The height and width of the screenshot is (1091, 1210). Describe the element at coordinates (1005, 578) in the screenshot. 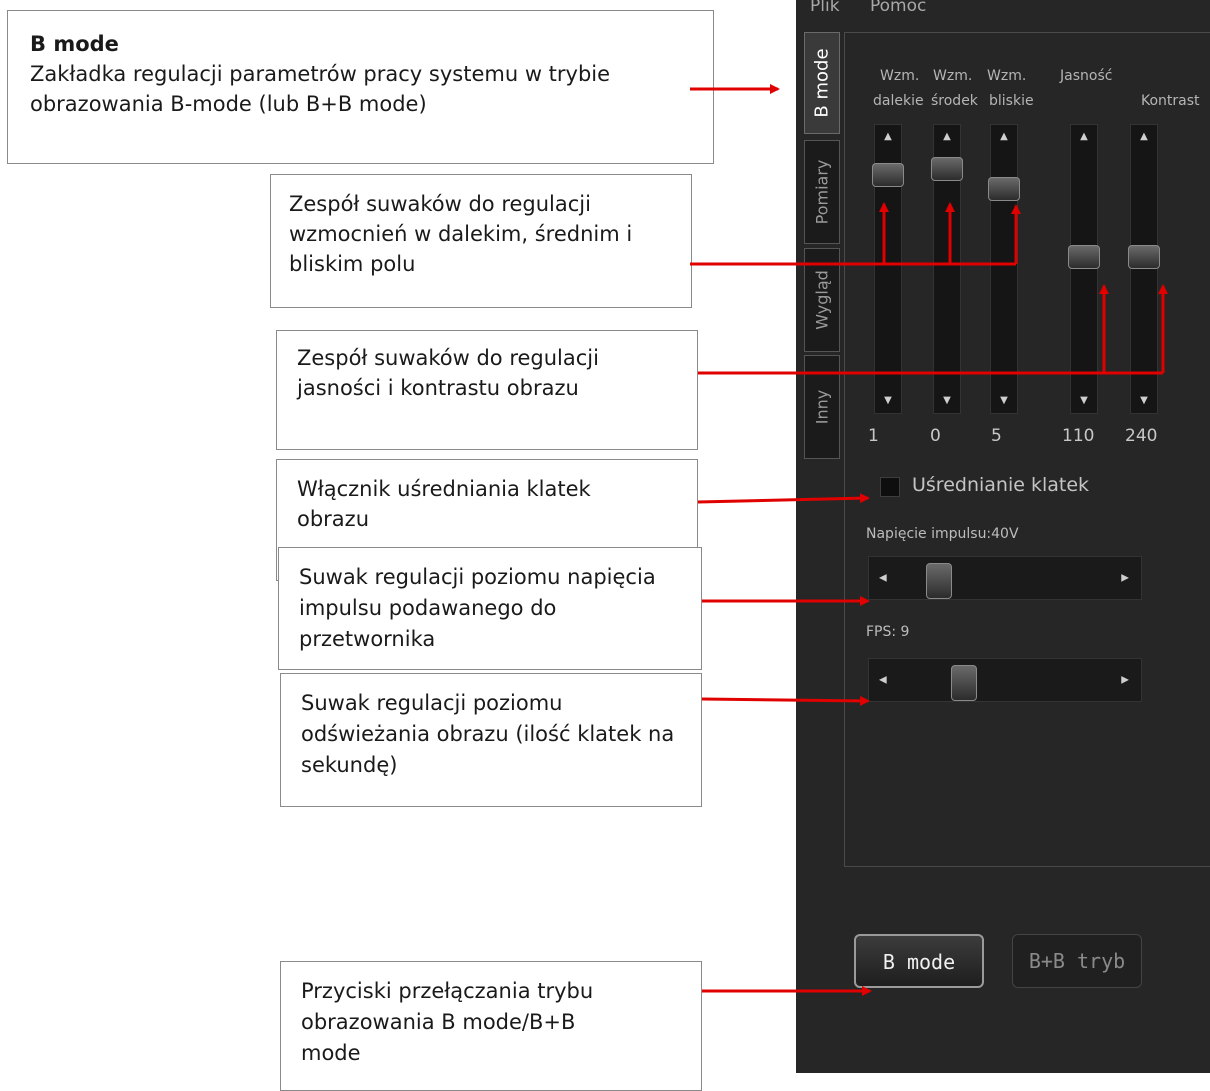

I see `pulse-voltage-slider: ◀ ▶` at that location.